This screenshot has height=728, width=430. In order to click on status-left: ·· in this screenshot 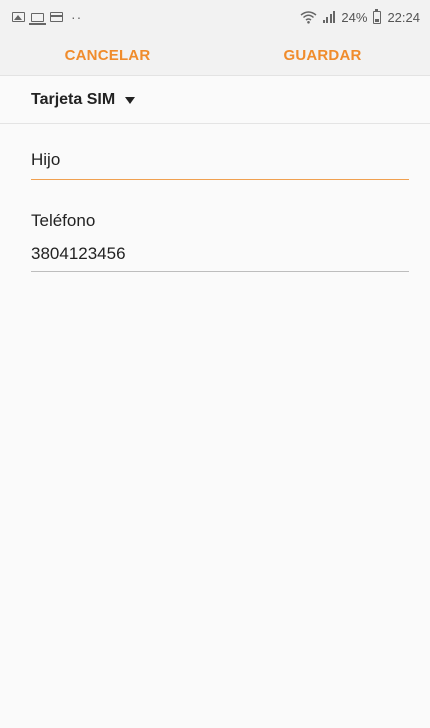, I will do `click(47, 17)`.